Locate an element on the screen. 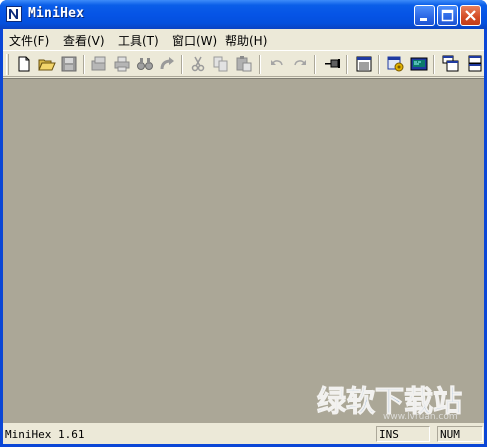 The height and width of the screenshot is (447, 487). find-icon is located at coordinates (145, 64).